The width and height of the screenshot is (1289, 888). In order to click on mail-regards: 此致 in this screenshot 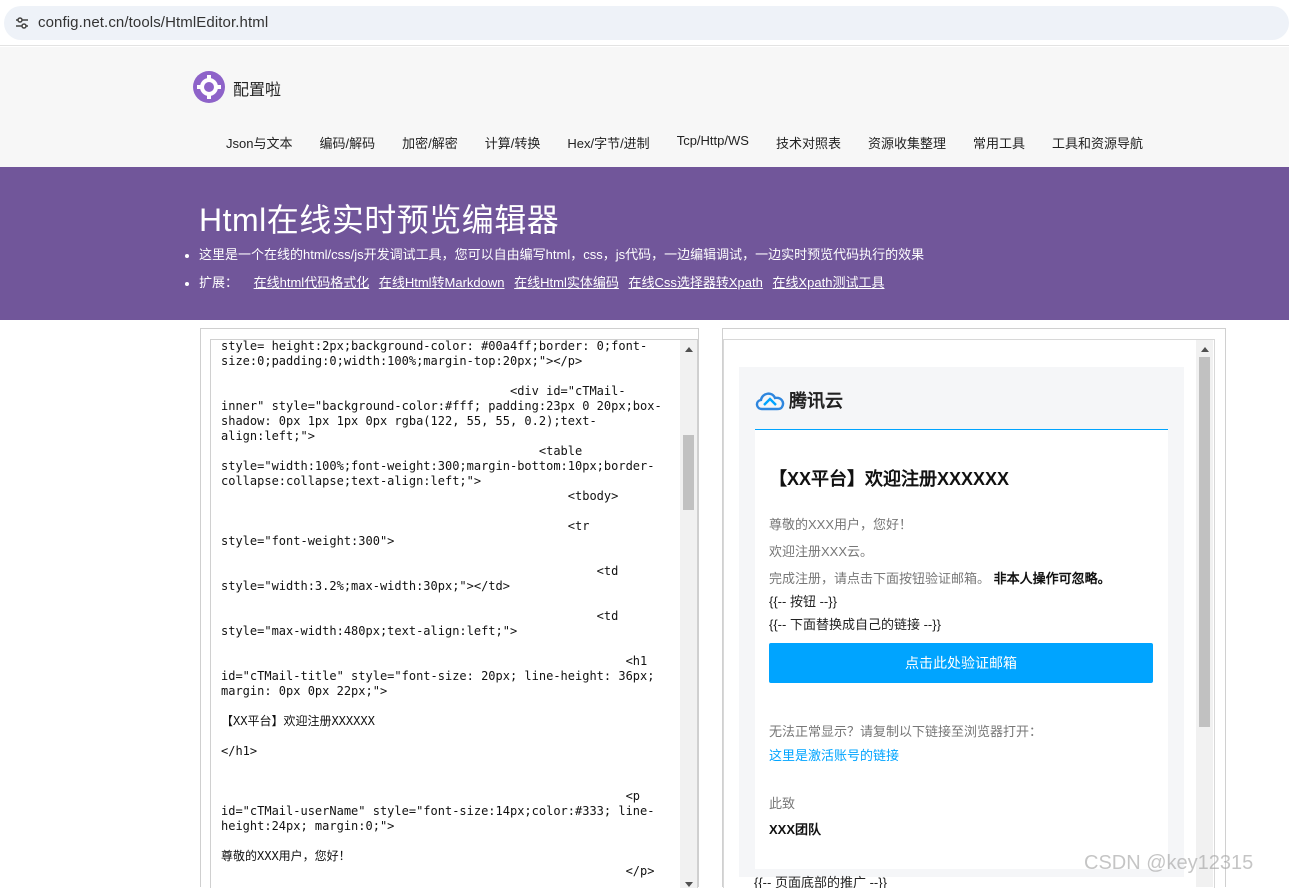, I will do `click(782, 803)`.